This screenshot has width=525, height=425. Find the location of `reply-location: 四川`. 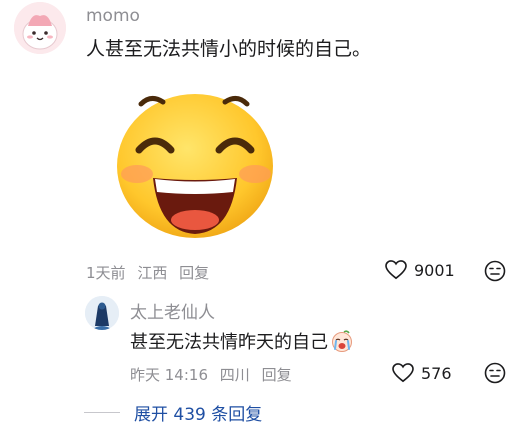

reply-location: 四川 is located at coordinates (234, 375).